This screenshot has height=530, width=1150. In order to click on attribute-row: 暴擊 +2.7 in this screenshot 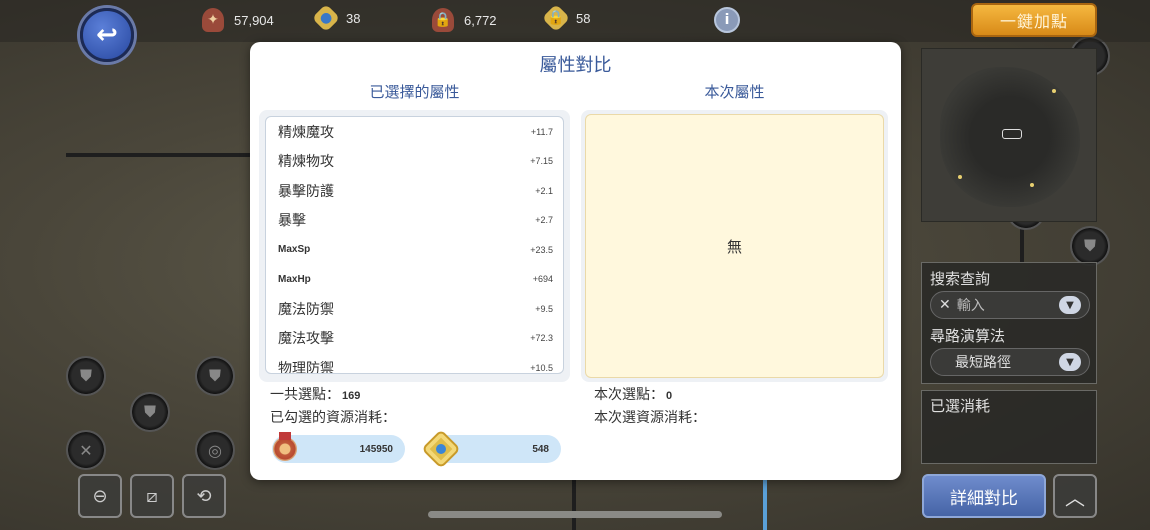, I will do `click(414, 221)`.